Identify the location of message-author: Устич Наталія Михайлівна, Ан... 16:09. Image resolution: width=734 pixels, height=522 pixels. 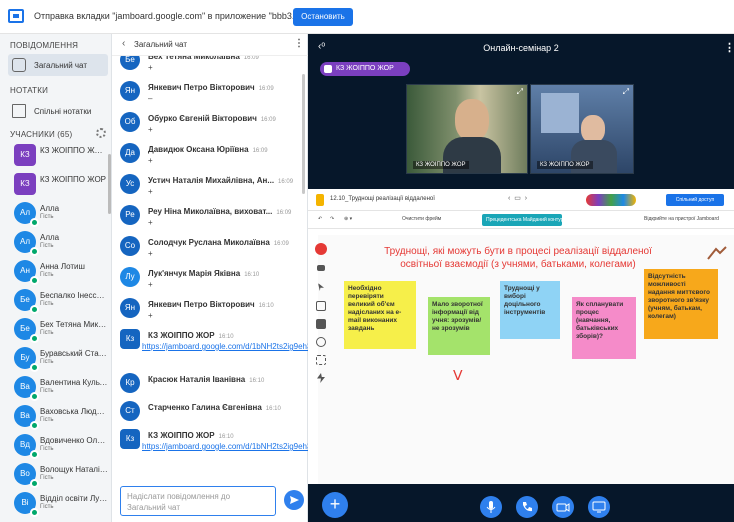
(221, 180).